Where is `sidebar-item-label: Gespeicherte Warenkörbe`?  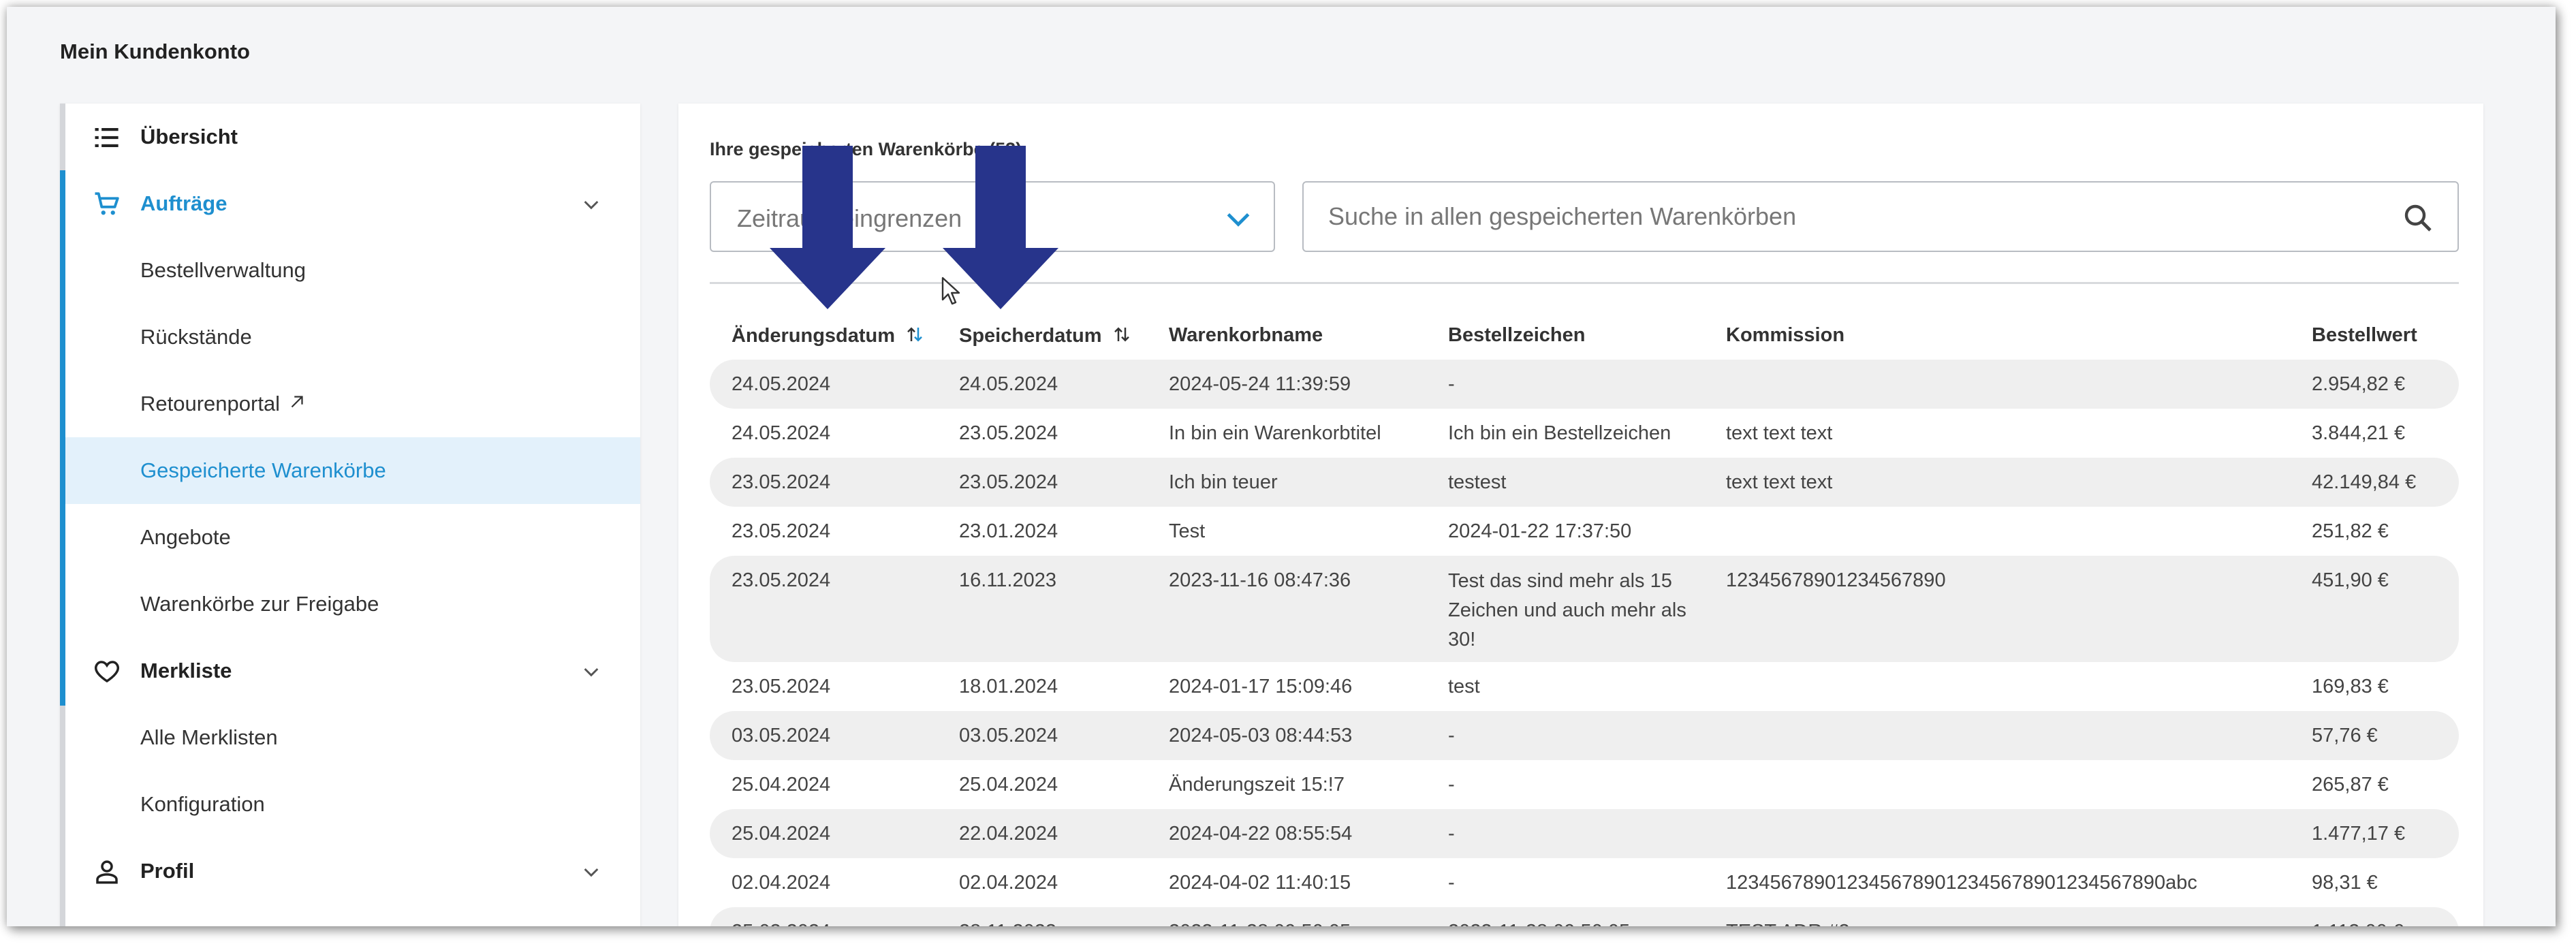 sidebar-item-label: Gespeicherte Warenkörbe is located at coordinates (263, 470).